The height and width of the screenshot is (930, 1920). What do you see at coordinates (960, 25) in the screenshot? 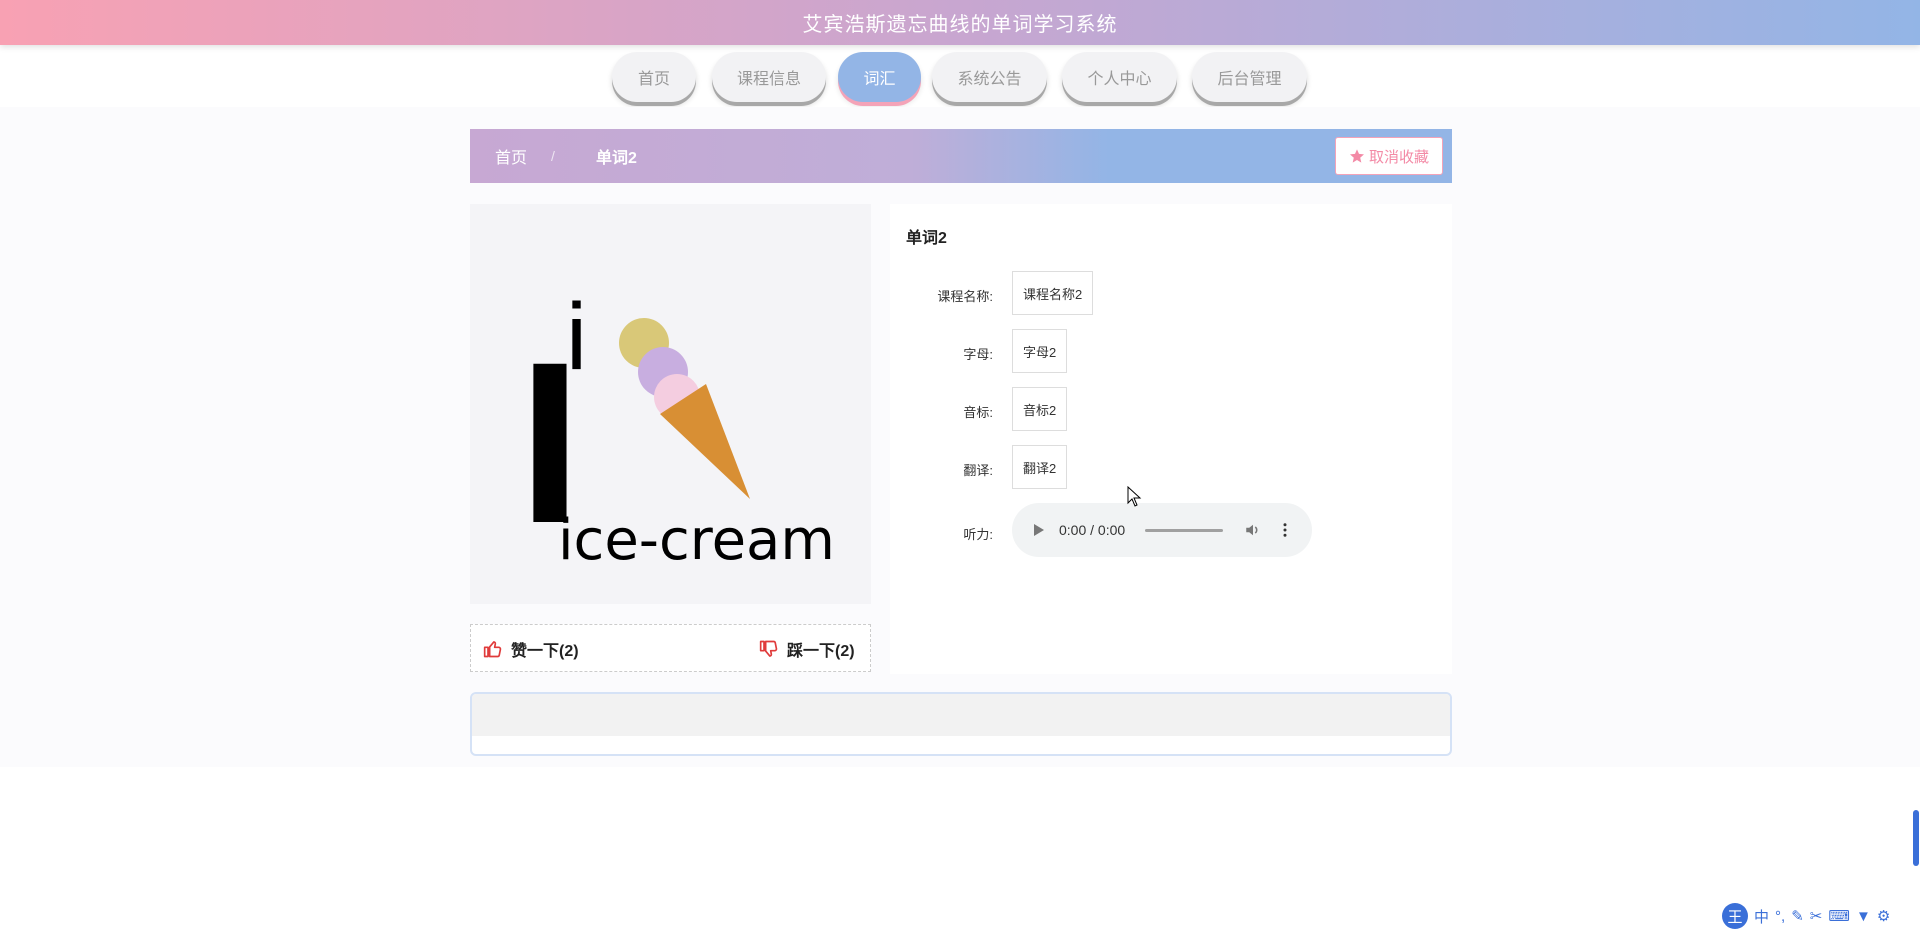
I see `site-title: 艾宾浩斯遗忘曲线的单词学习系统` at bounding box center [960, 25].